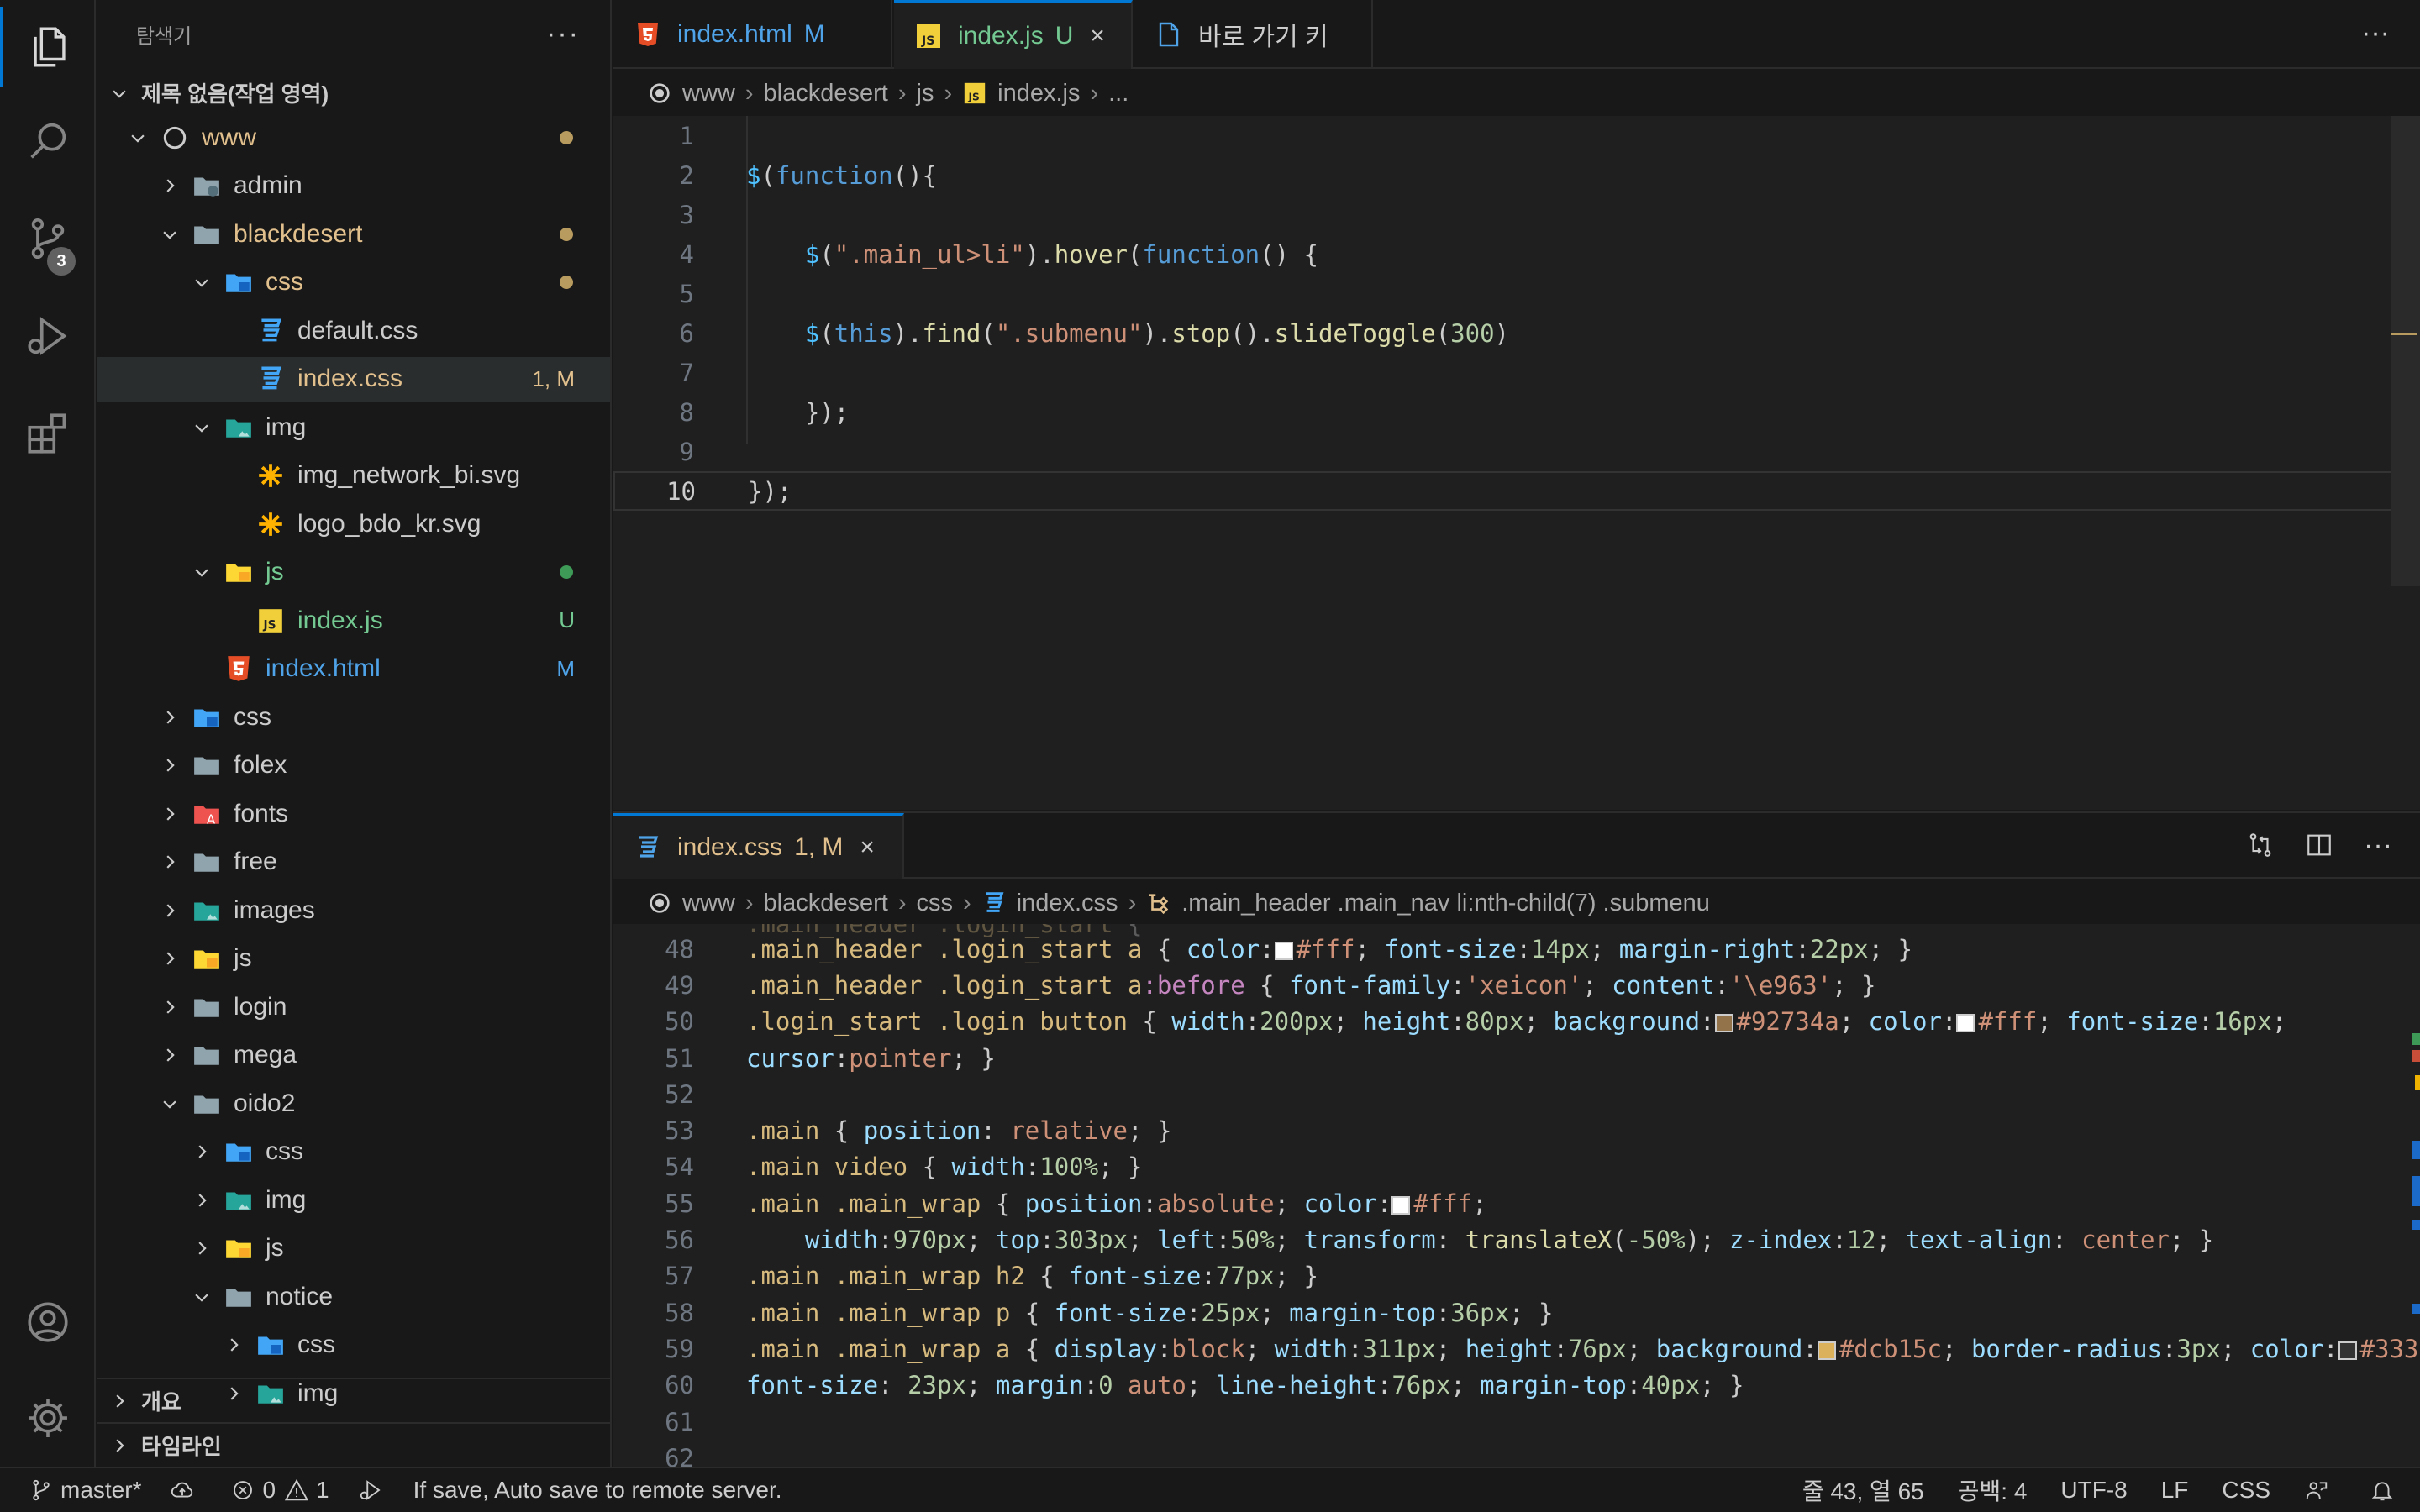  I want to click on account-icon, so click(48, 1322).